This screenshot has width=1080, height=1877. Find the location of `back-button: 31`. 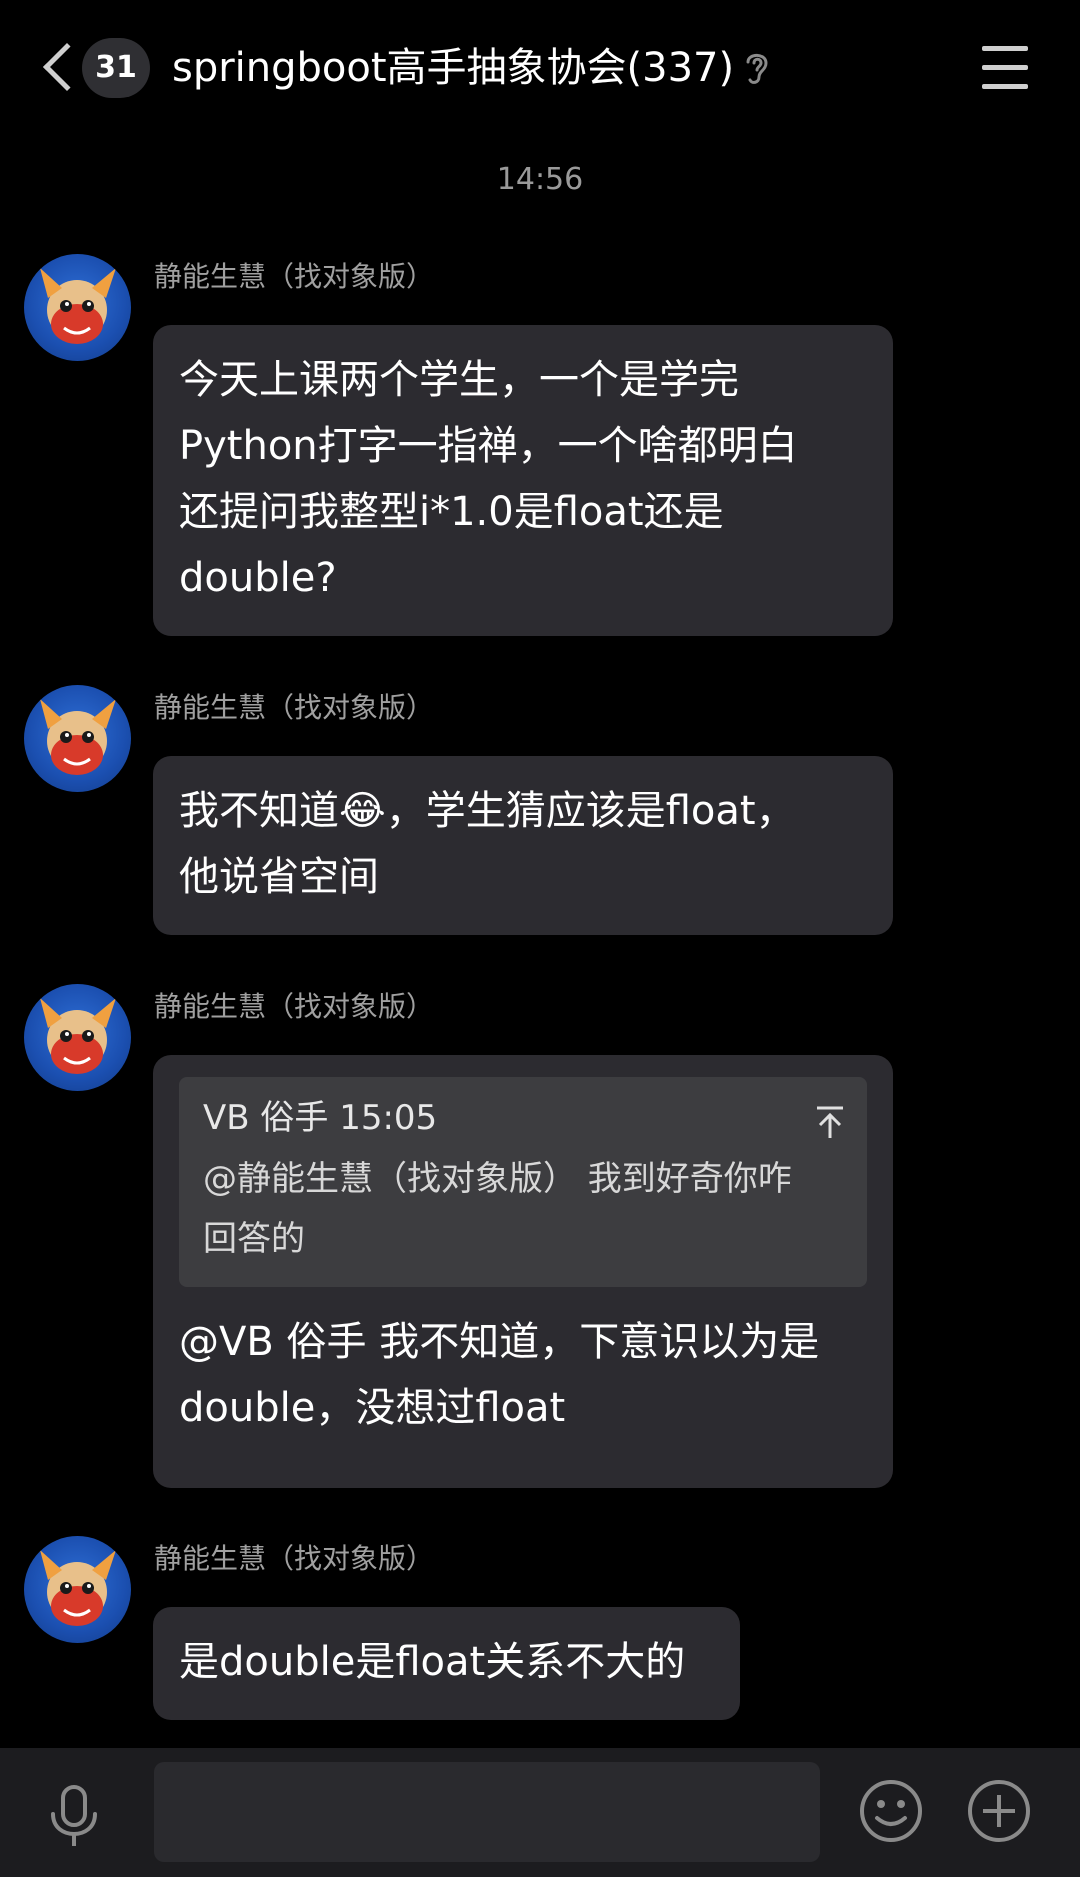

back-button: 31 is located at coordinates (93, 68).